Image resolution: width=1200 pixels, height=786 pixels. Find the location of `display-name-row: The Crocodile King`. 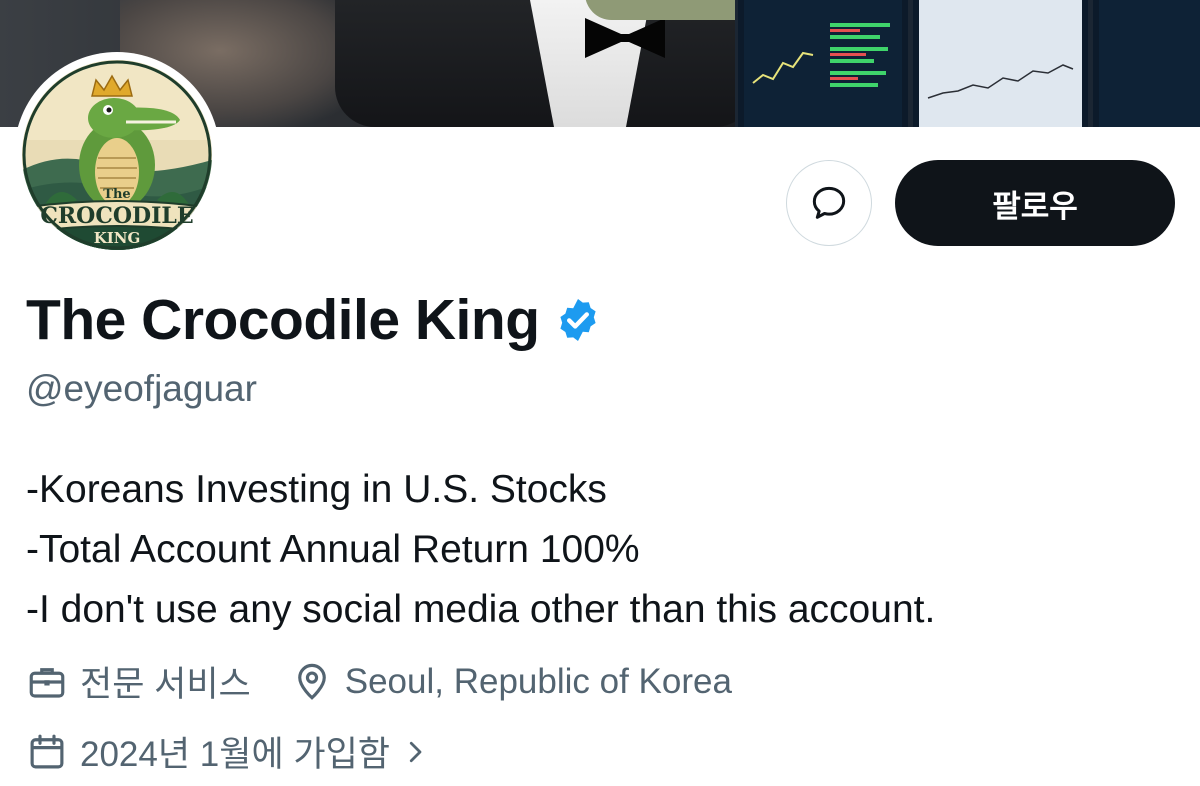

display-name-row: The Crocodile King is located at coordinates (314, 320).